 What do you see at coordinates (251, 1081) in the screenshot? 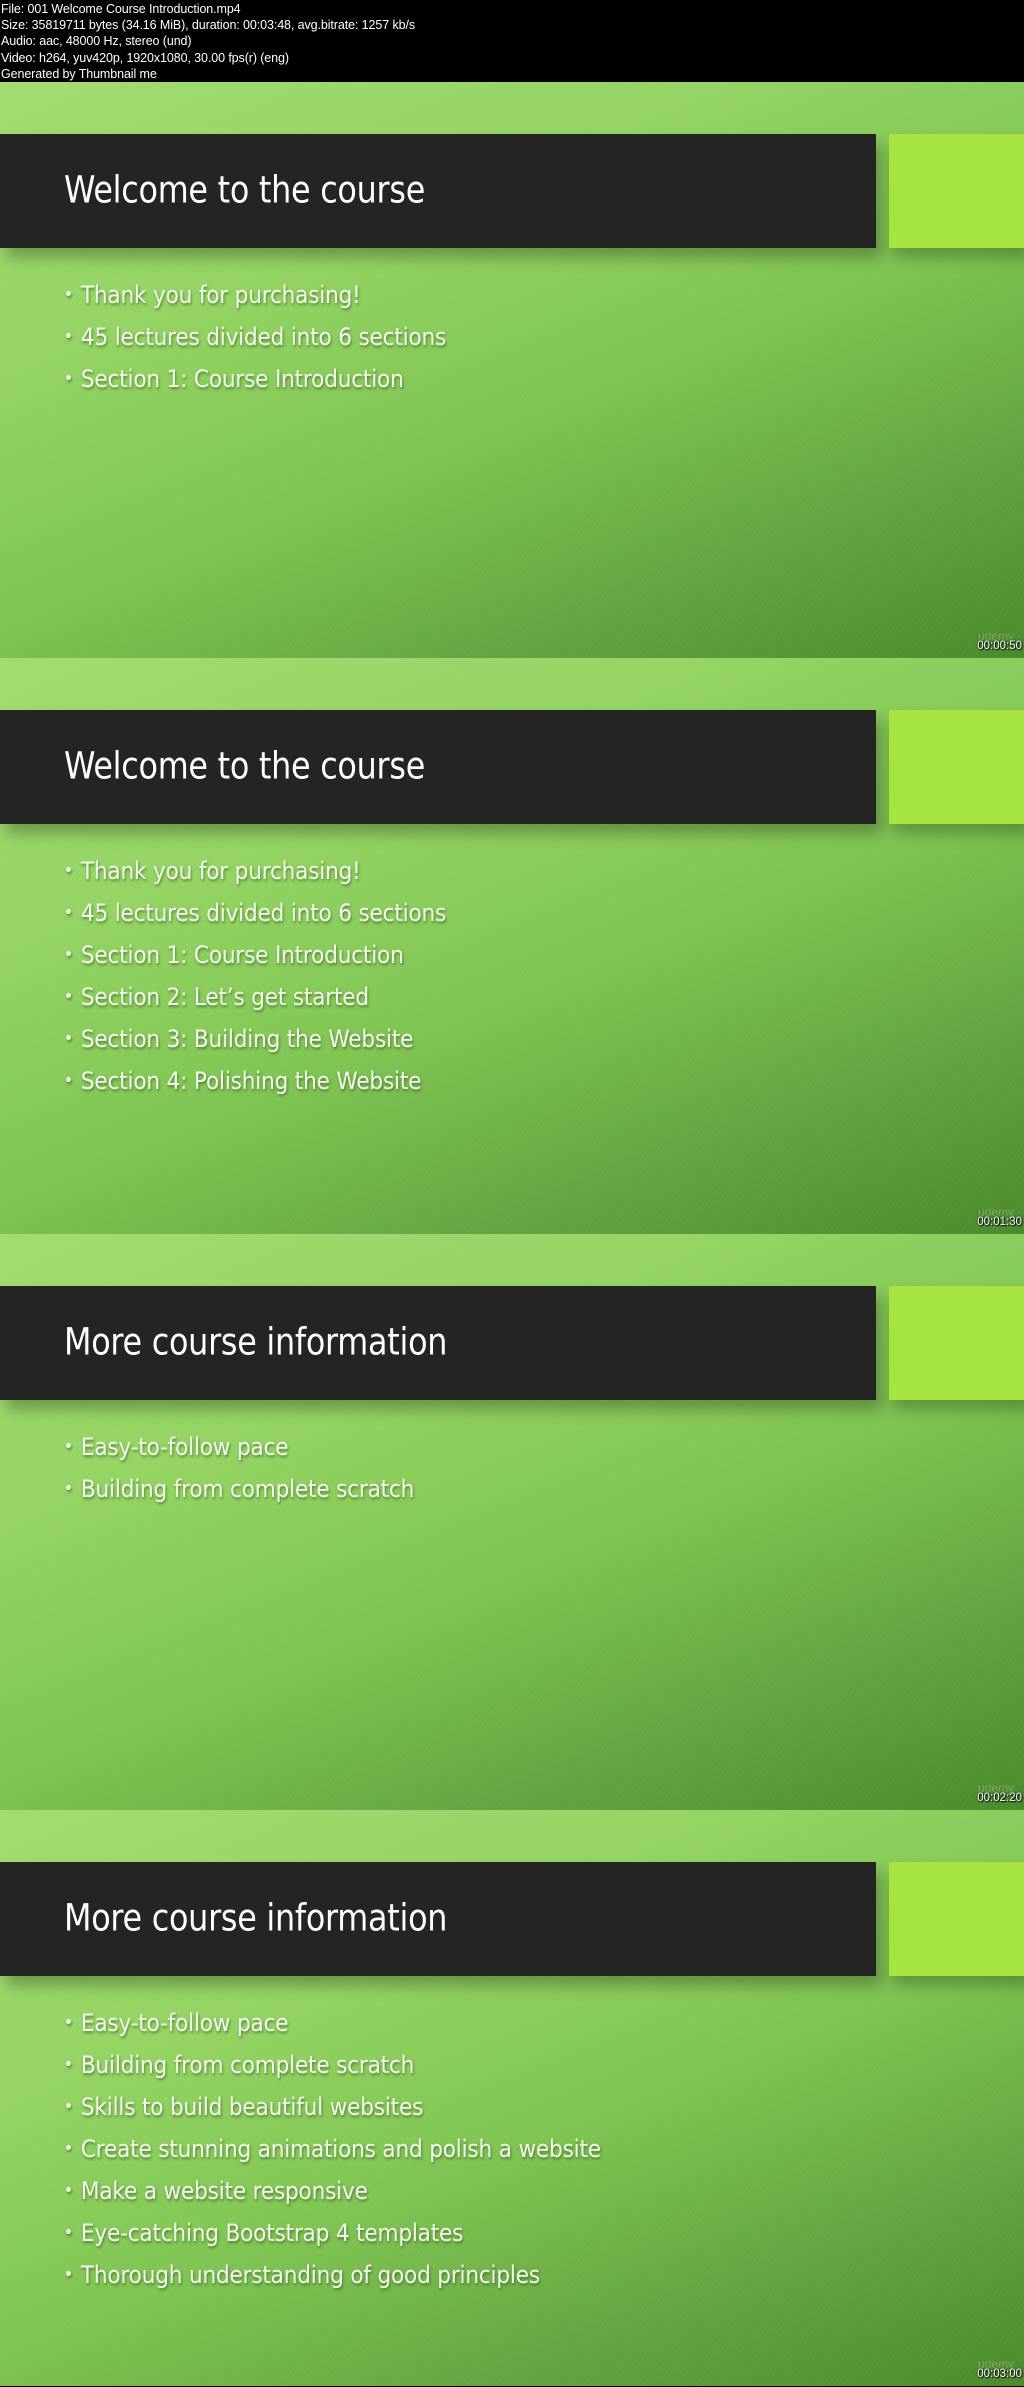
I see `bullet-text: Section 4: Polishing the Website` at bounding box center [251, 1081].